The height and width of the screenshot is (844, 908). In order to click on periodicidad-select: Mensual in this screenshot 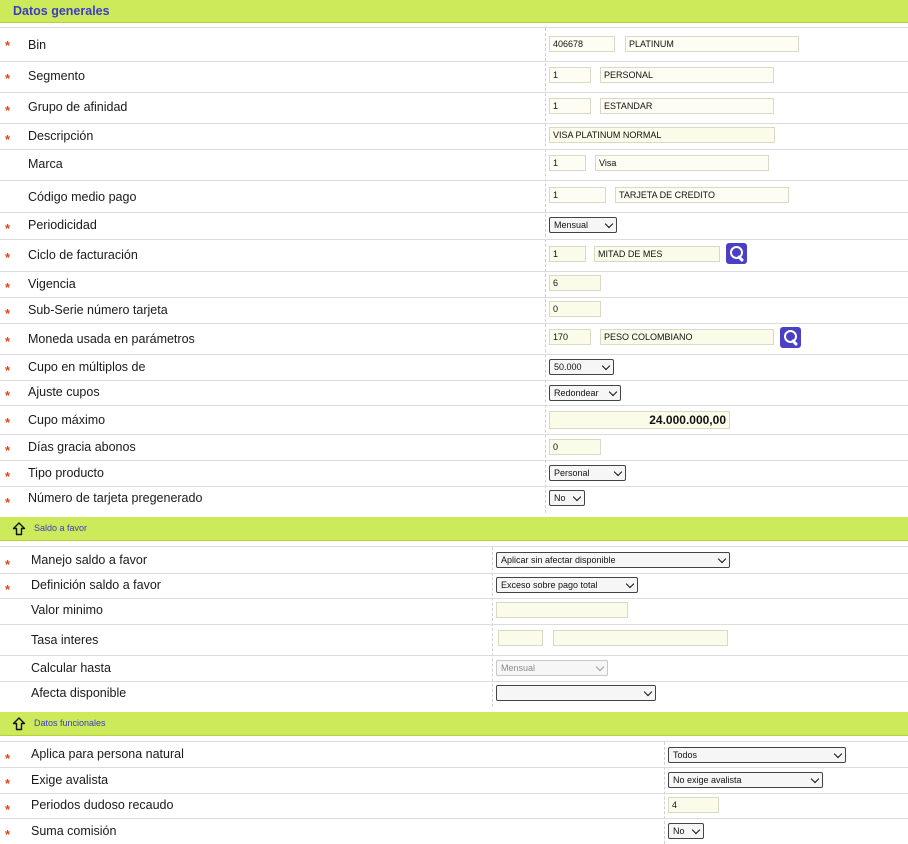, I will do `click(583, 225)`.